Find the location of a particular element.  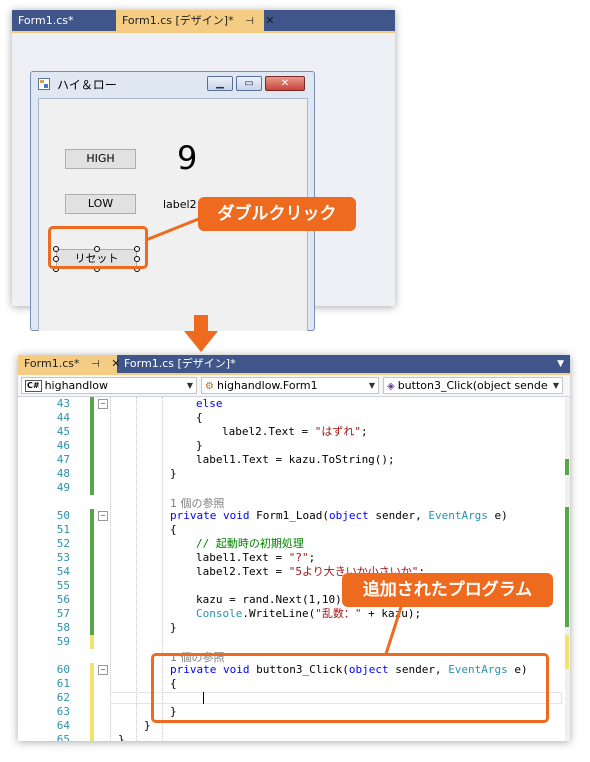

member-dropdown: ◈ button3_Click(object sende ▼ is located at coordinates (473, 385).